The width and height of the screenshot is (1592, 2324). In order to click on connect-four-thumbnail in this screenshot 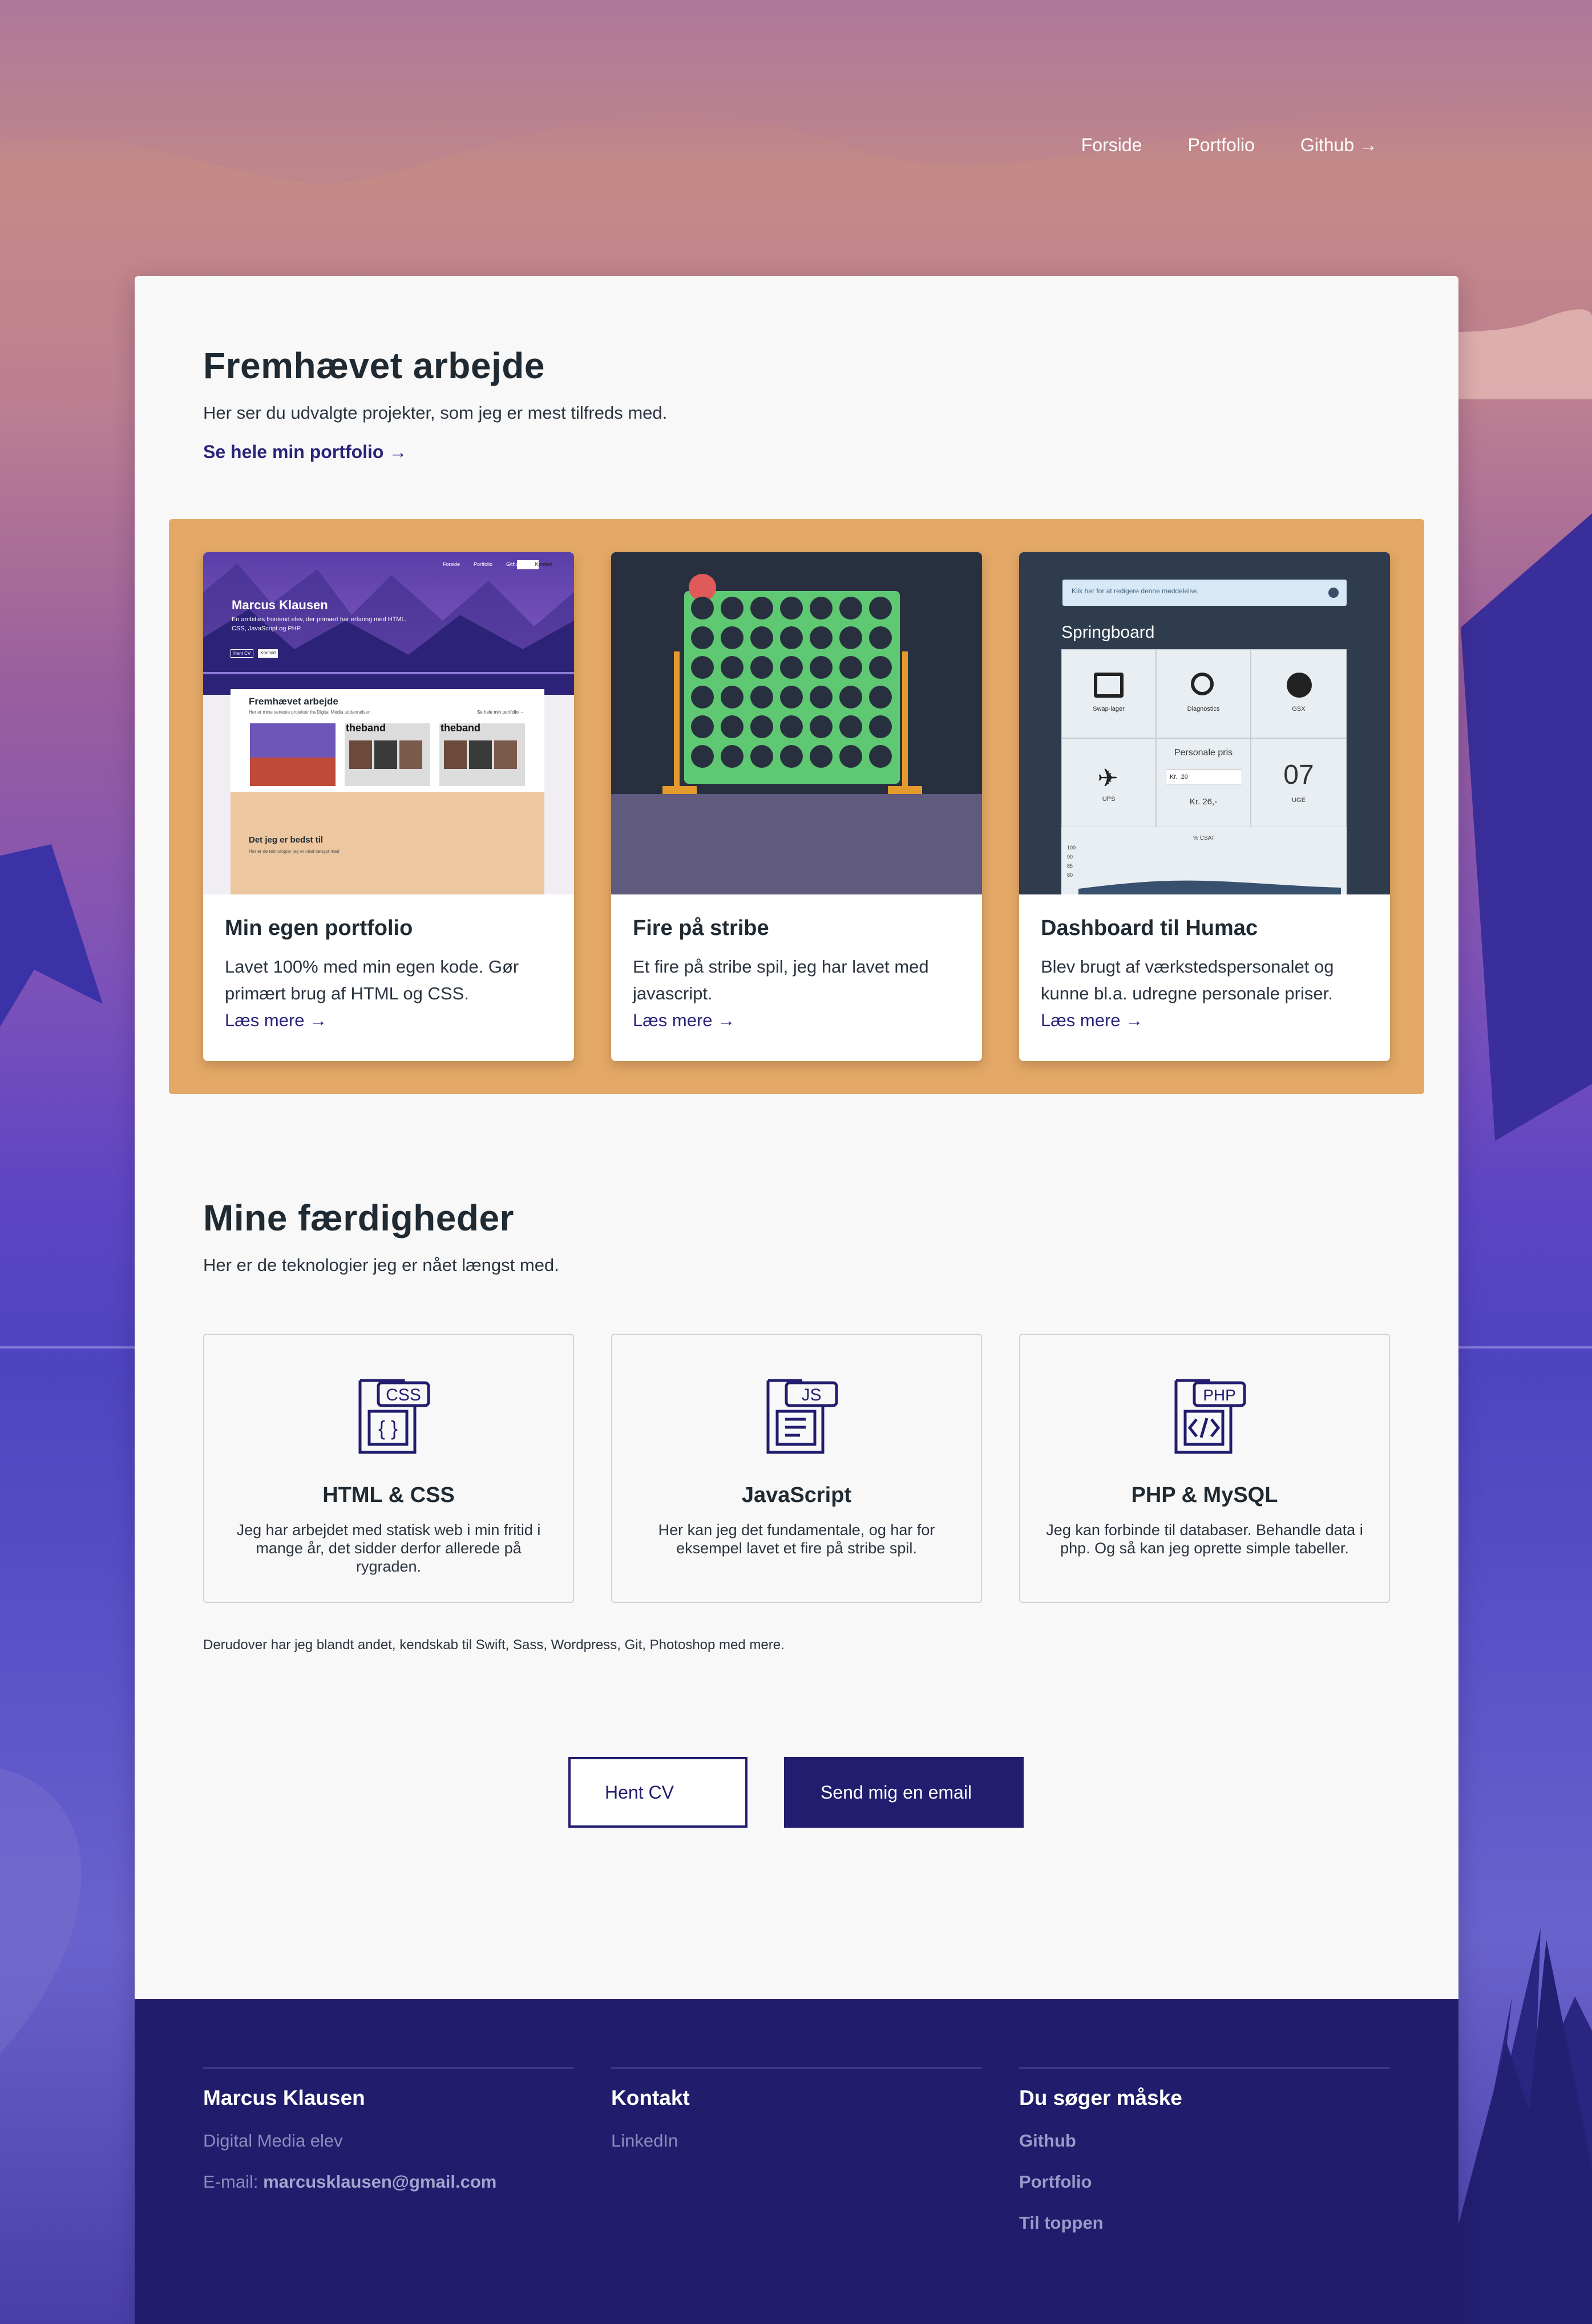, I will do `click(796, 723)`.